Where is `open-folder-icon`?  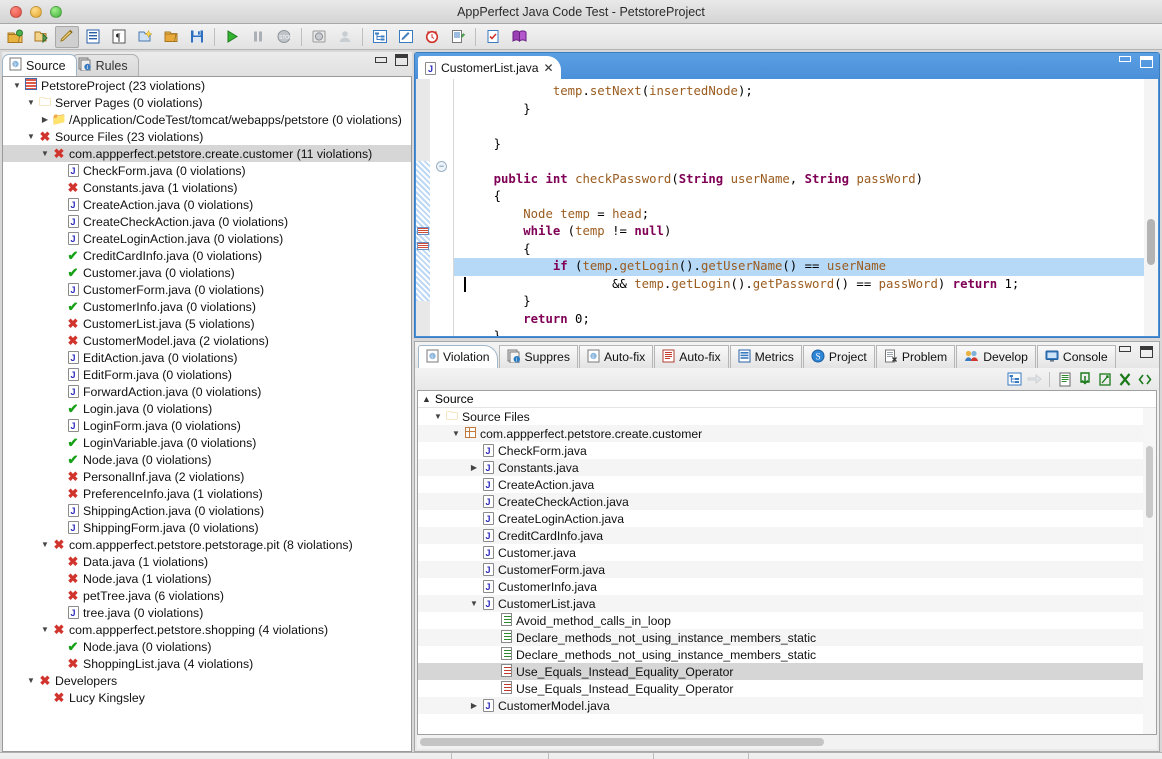 open-folder-icon is located at coordinates (171, 37).